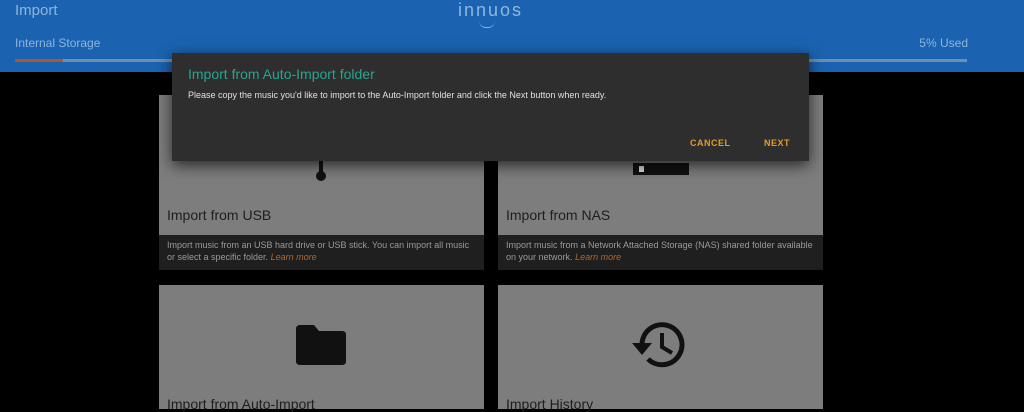 The height and width of the screenshot is (412, 1024). What do you see at coordinates (281, 74) in the screenshot?
I see `dialog-title: Import from Auto-Import folder` at bounding box center [281, 74].